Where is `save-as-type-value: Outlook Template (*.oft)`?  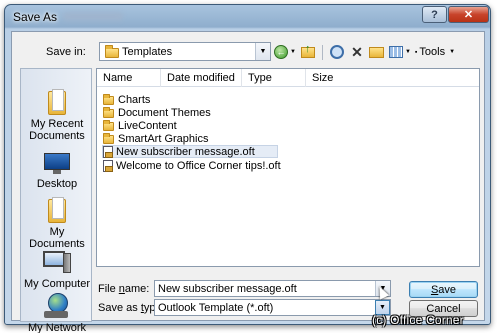
save-as-type-value: Outlook Template (*.oft) is located at coordinates (216, 308).